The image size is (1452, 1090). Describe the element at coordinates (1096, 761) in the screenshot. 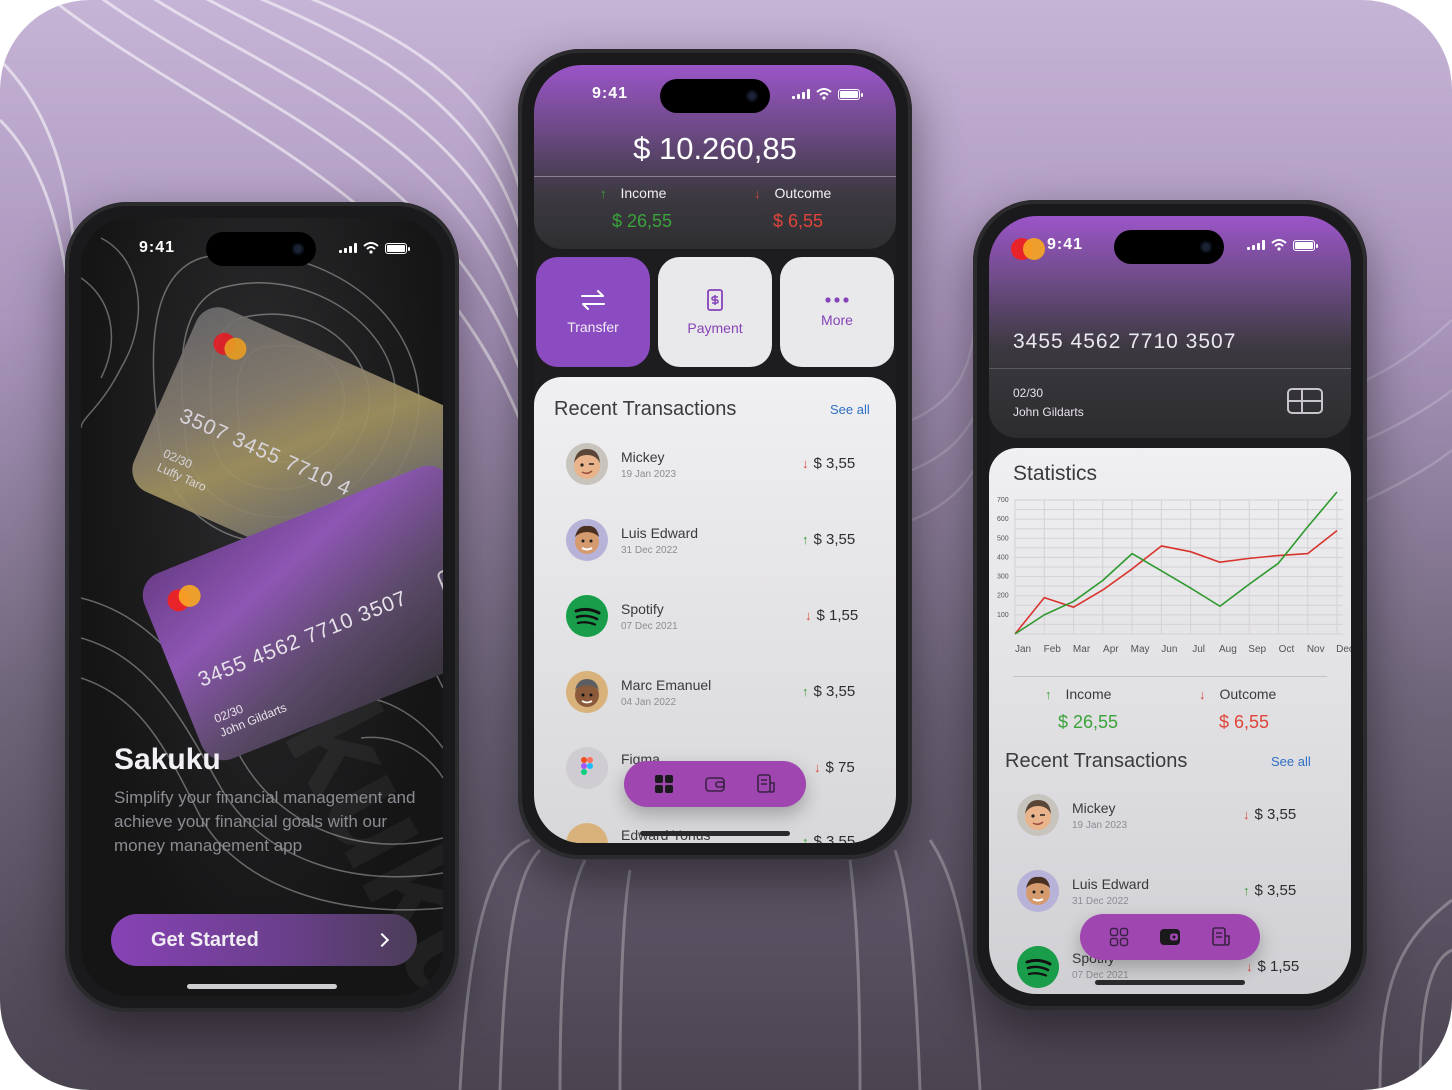

I see `recent-transactions-title: Recent Transactions` at that location.